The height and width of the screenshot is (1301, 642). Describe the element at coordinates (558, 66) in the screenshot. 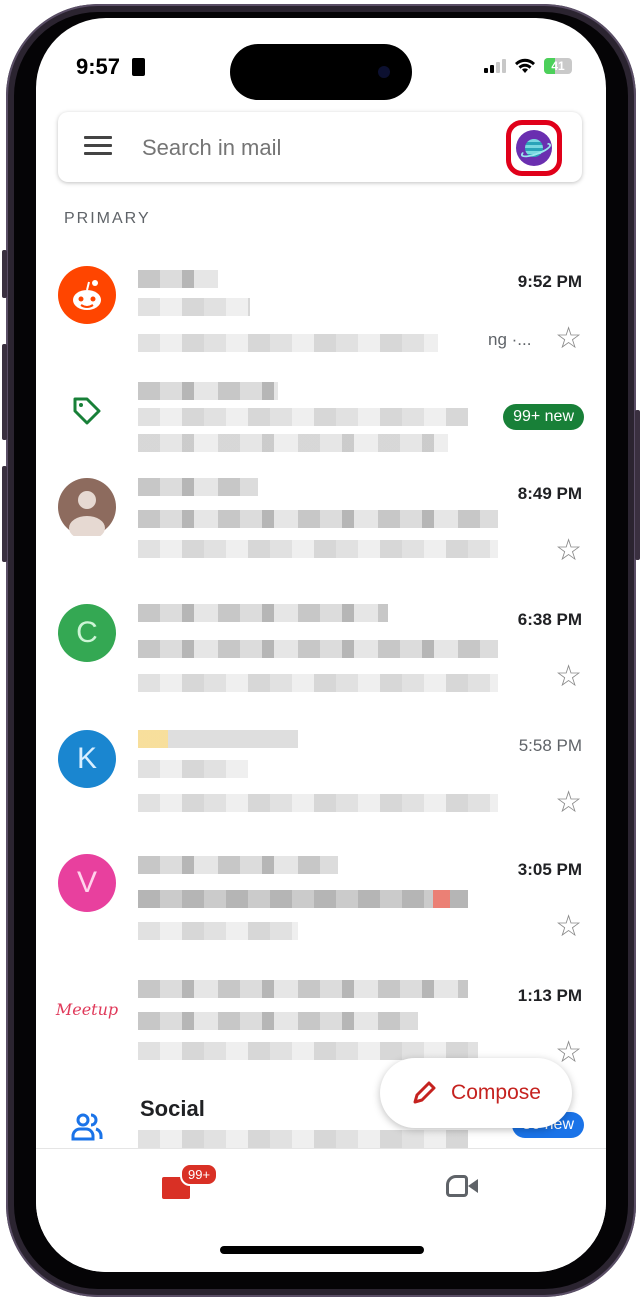

I see `battery-icon: 41` at that location.